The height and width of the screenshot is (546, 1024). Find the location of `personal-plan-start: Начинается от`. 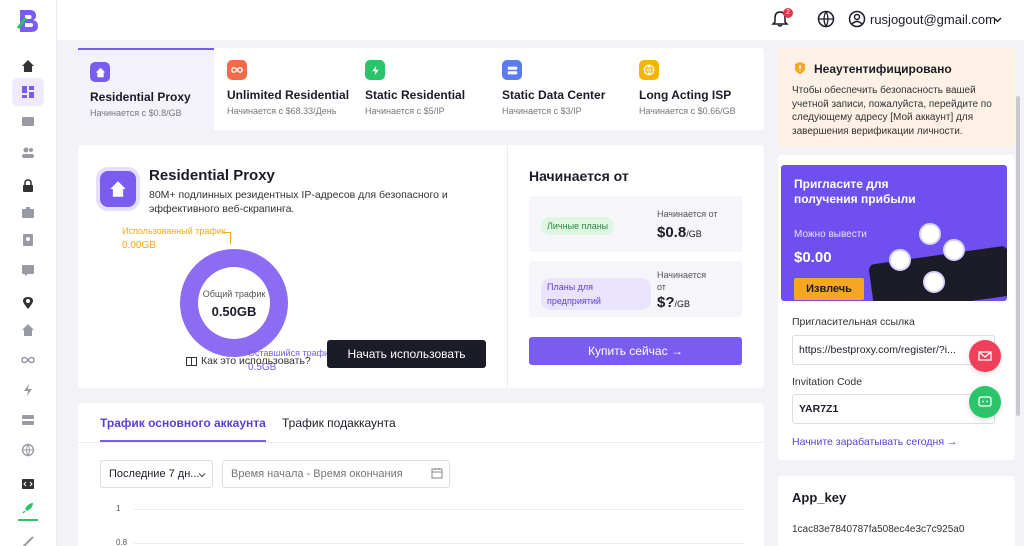

personal-plan-start: Начинается от is located at coordinates (687, 214).